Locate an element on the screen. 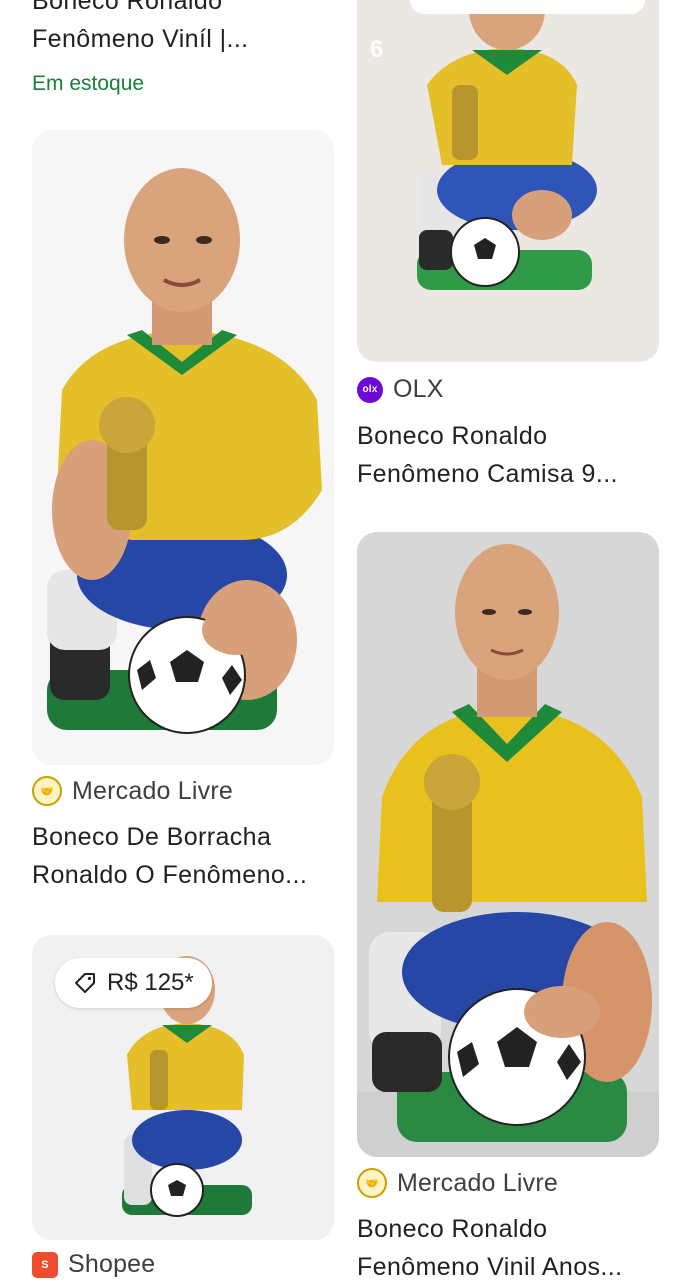 Image resolution: width=689 pixels, height=1286 pixels. image-overlay-pill is located at coordinates (527, 7).